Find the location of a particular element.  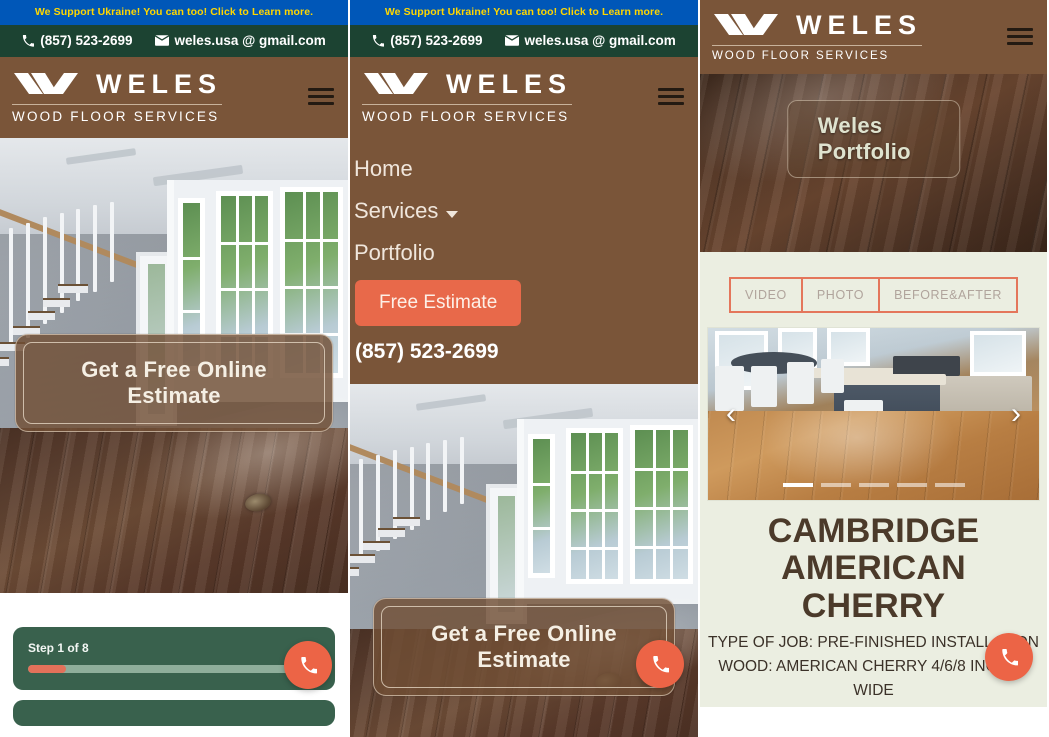

portfolio-hero: Weles Portfolio is located at coordinates (873, 163).